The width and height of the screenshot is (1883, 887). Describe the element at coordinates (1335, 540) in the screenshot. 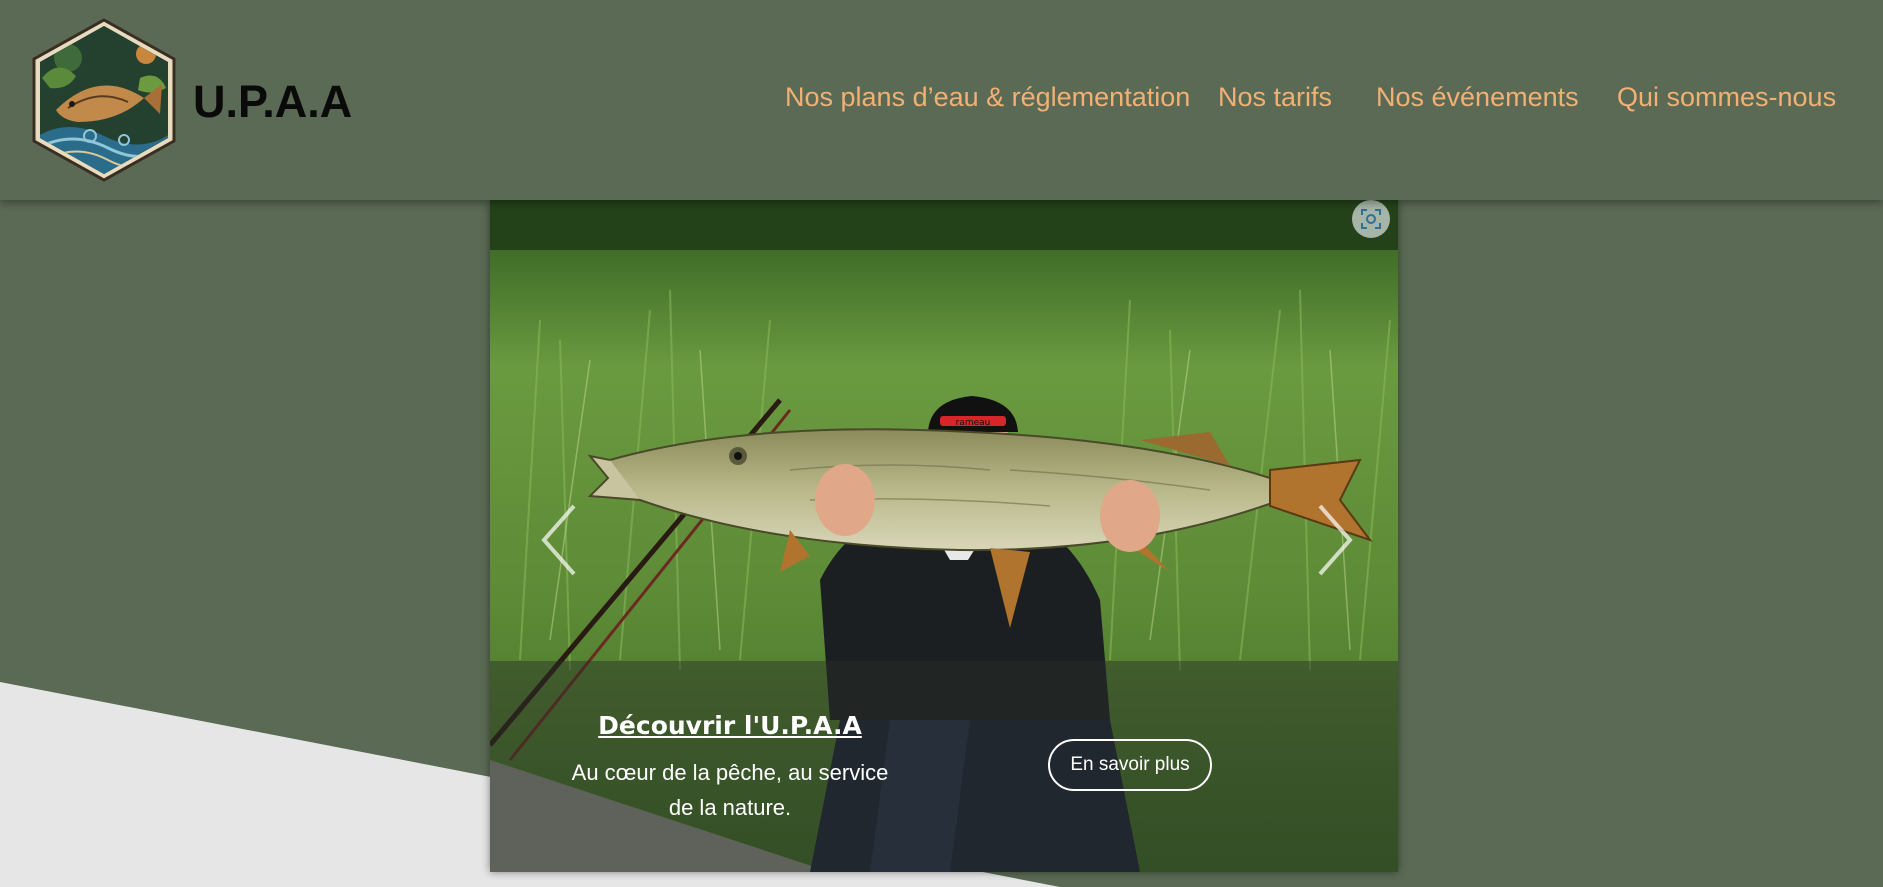

I see `chevron-right-icon` at that location.